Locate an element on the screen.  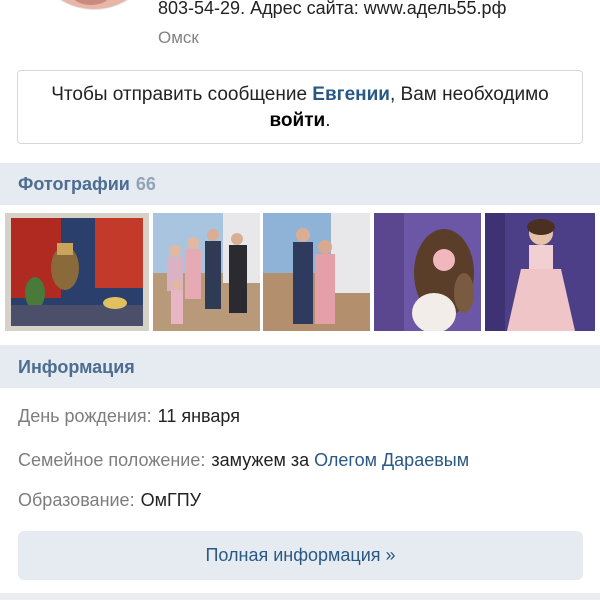
couple-photo-image is located at coordinates (316, 272).